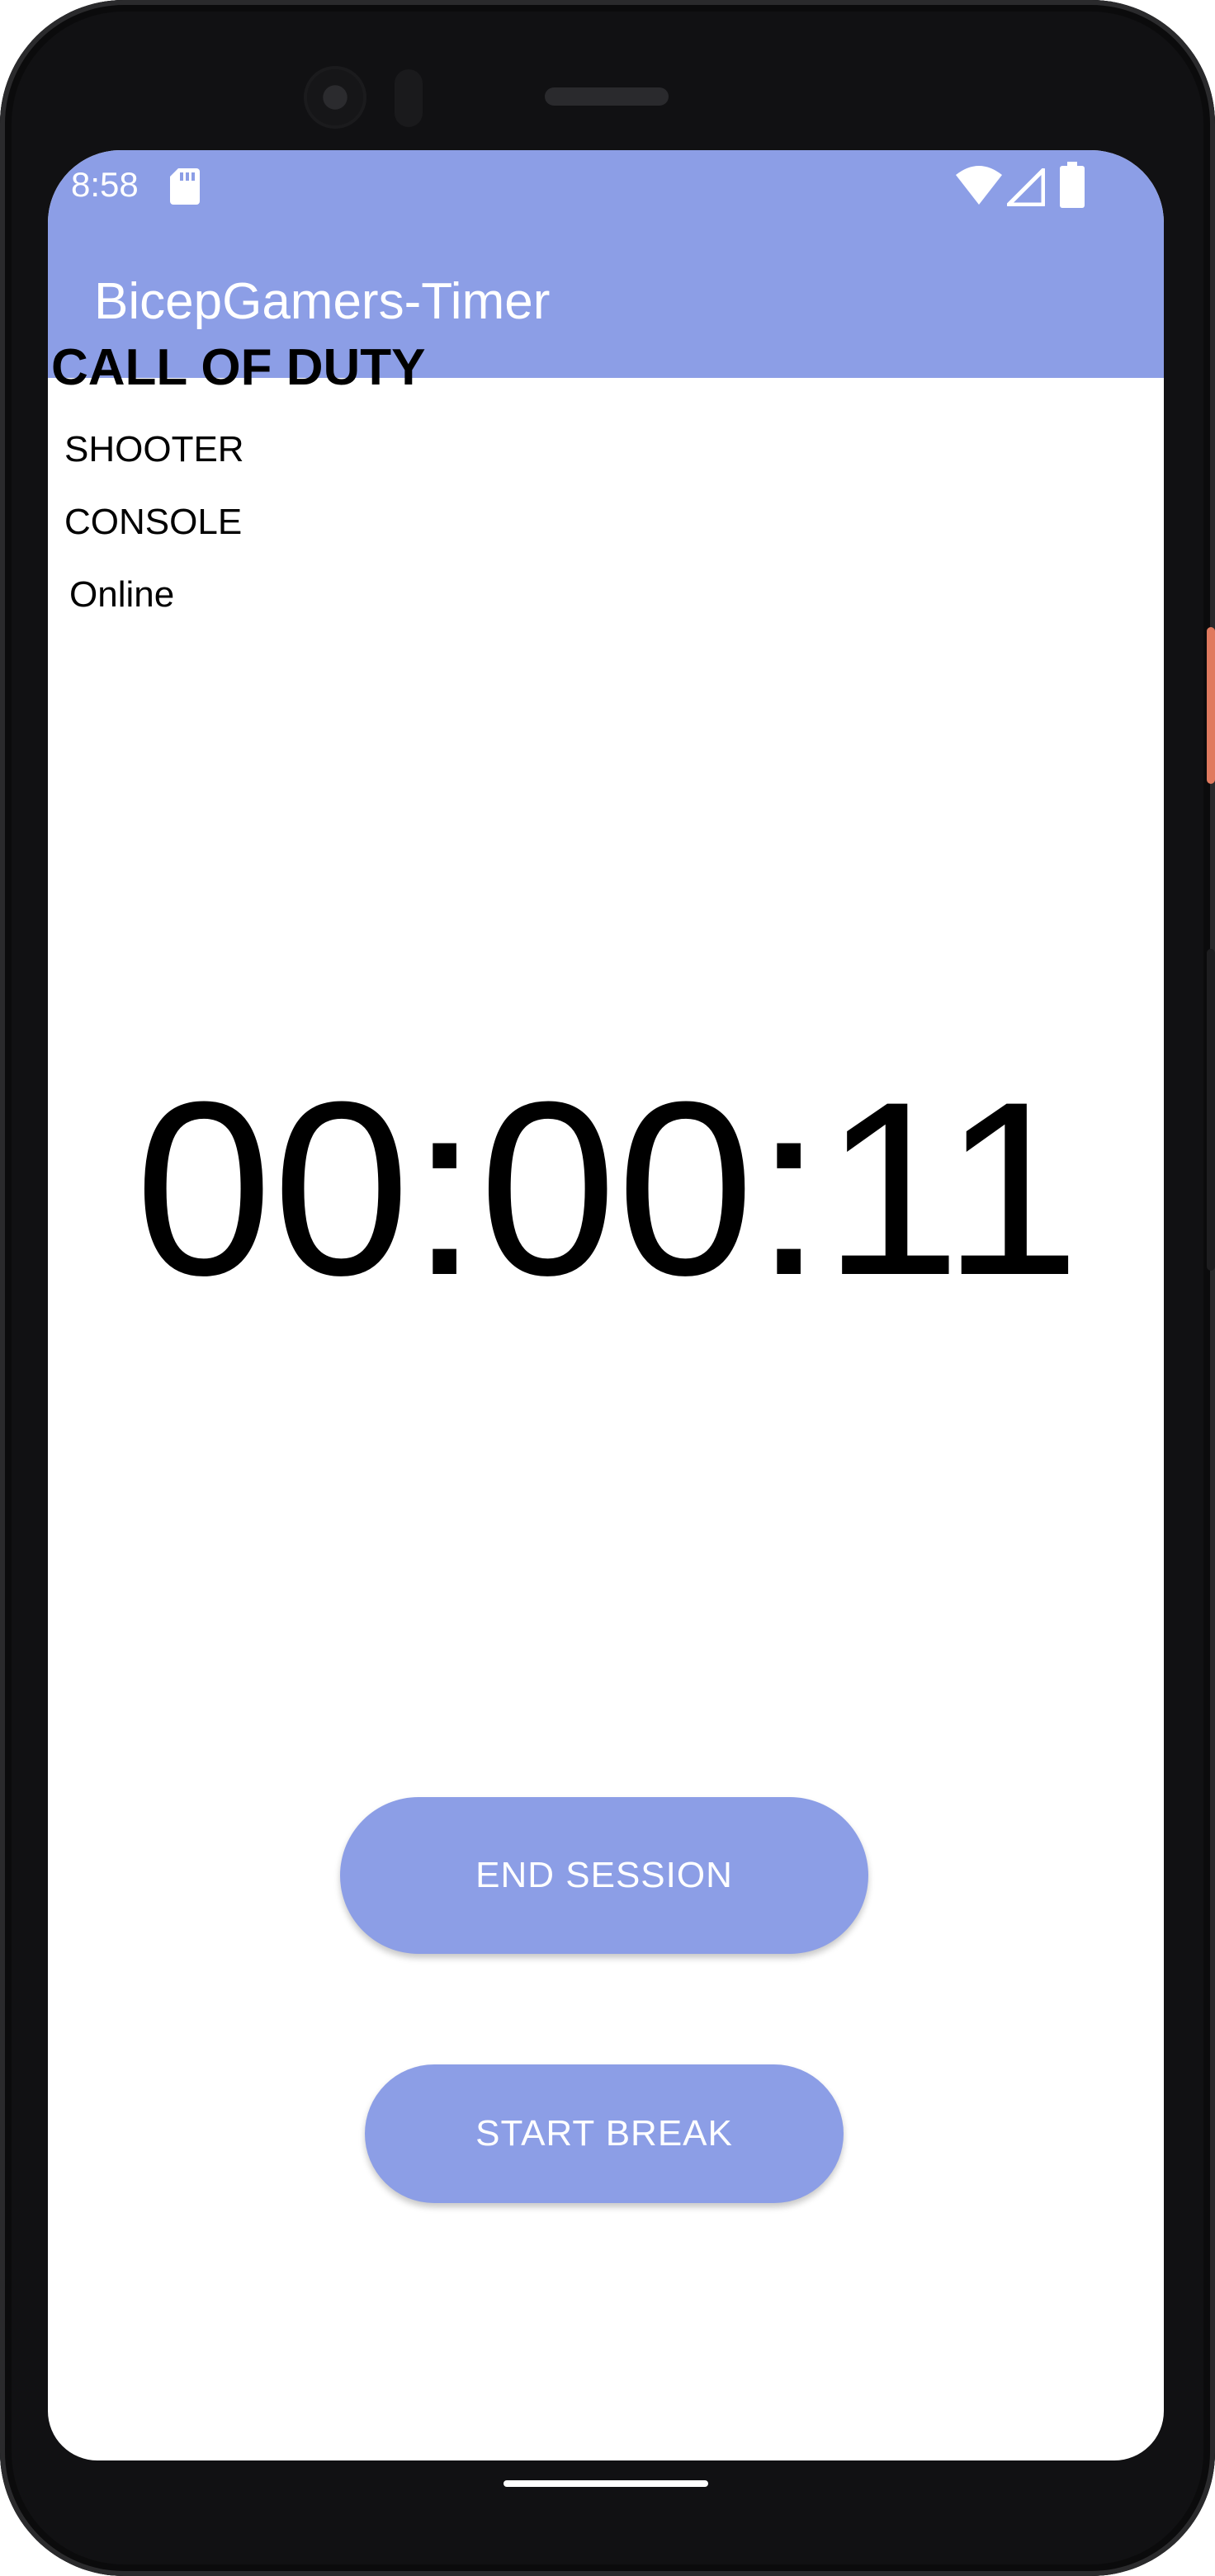 Image resolution: width=1215 pixels, height=2576 pixels. What do you see at coordinates (153, 522) in the screenshot?
I see `game-platform: CONSOLE` at bounding box center [153, 522].